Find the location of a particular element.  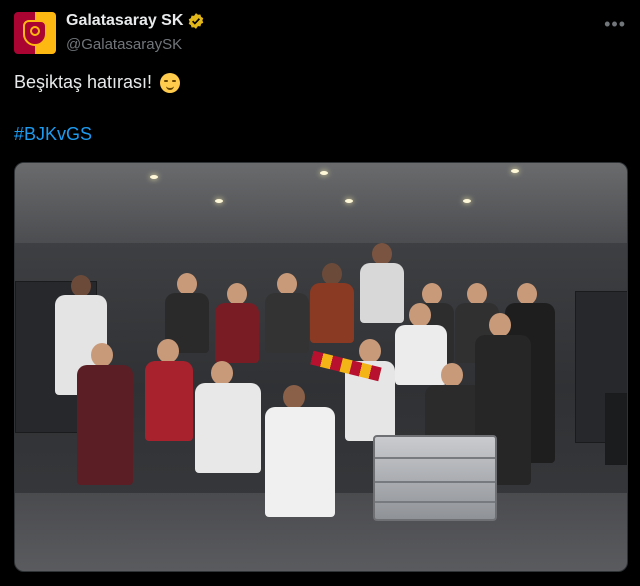

tweet-text-content: Beşiktaş hatırası! is located at coordinates (83, 82).